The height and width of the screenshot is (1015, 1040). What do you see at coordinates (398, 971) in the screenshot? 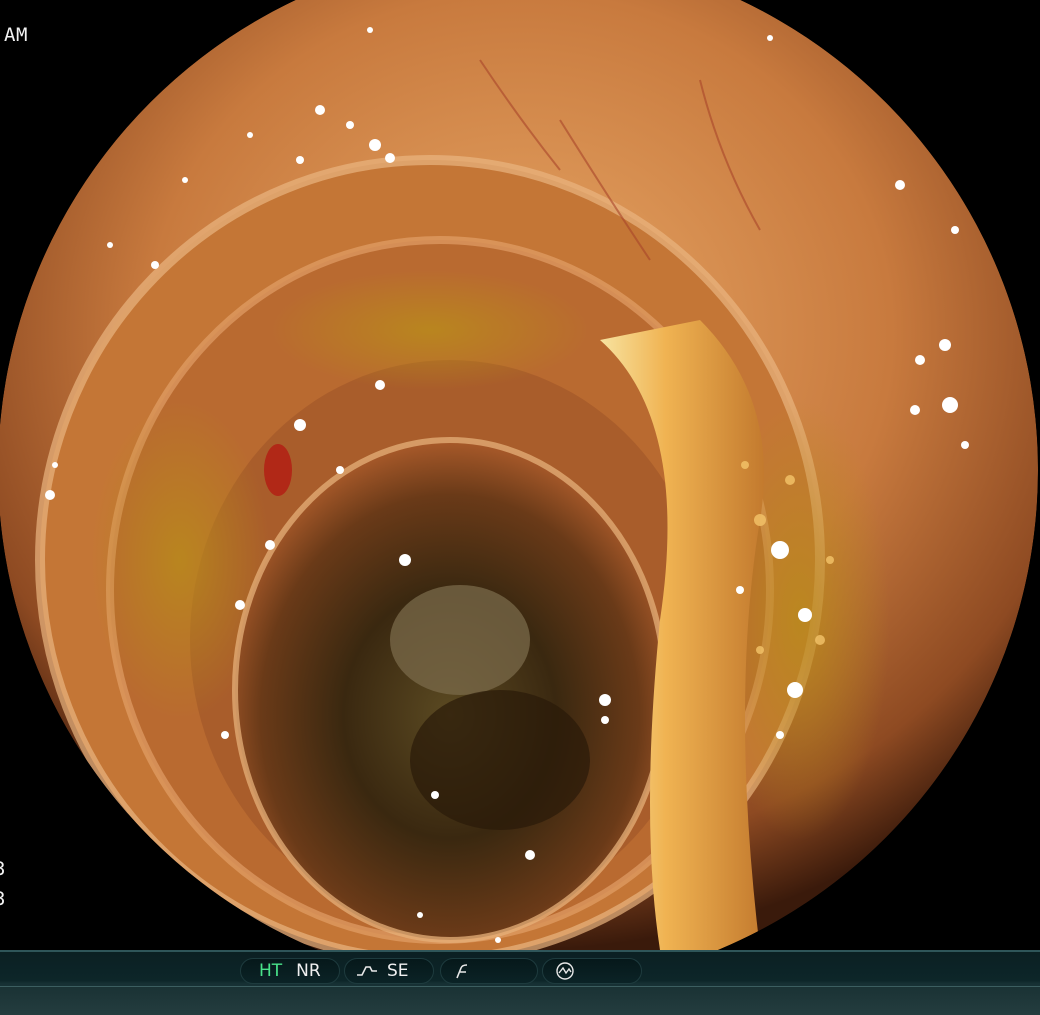
I see `se-indicator: SE` at bounding box center [398, 971].